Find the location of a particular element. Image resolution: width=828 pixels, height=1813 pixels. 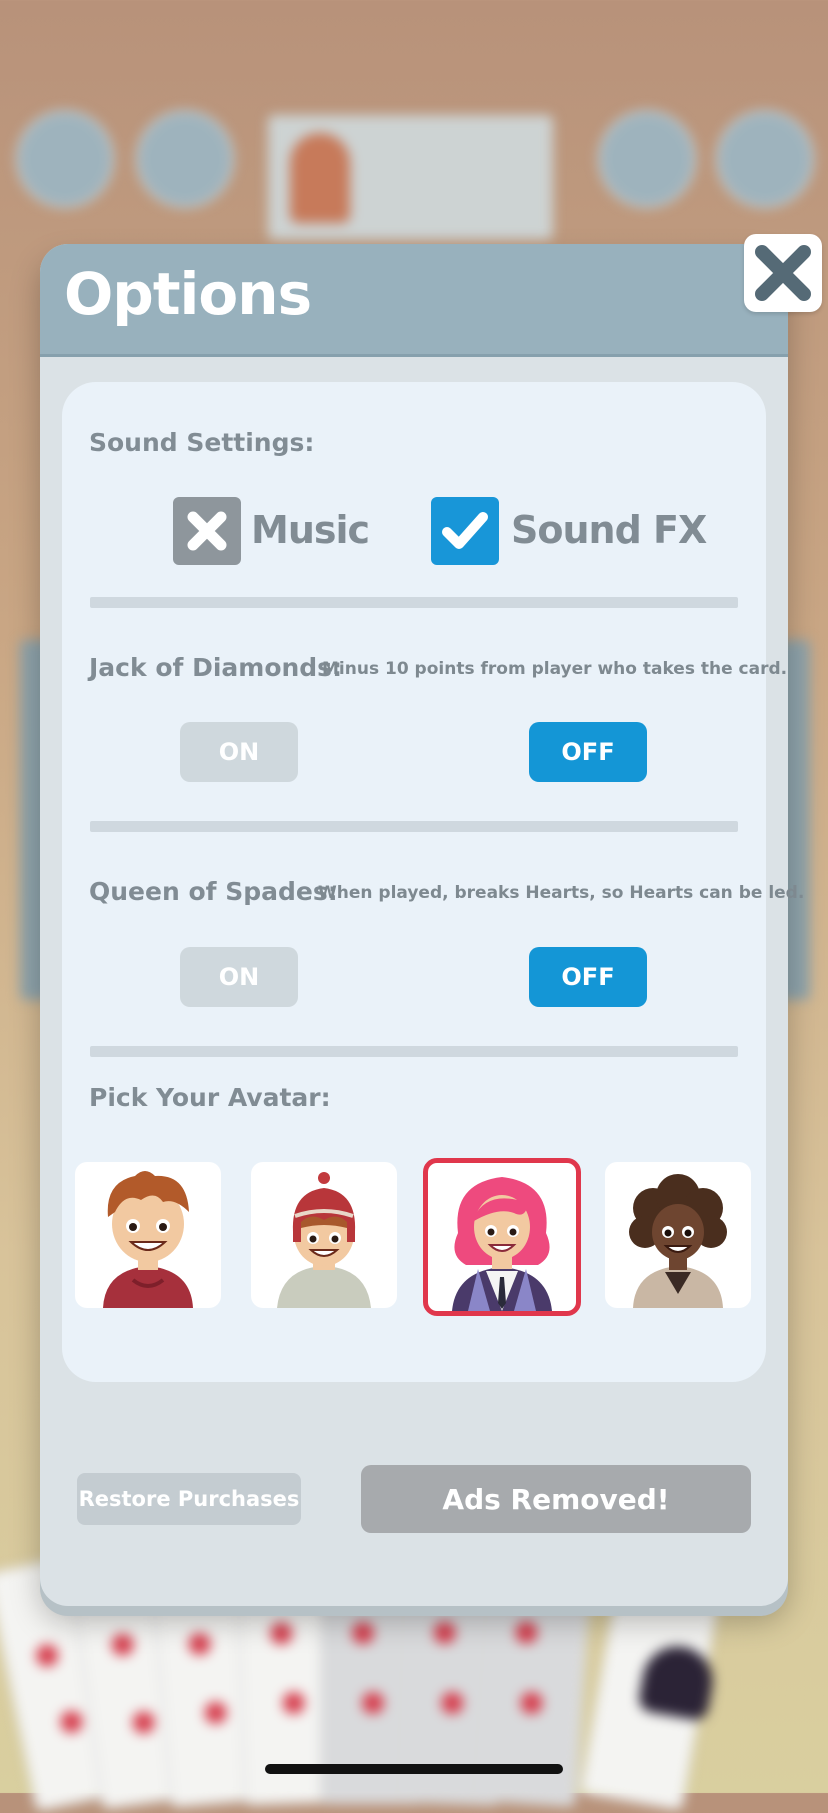

music-label: Music is located at coordinates (310, 530).